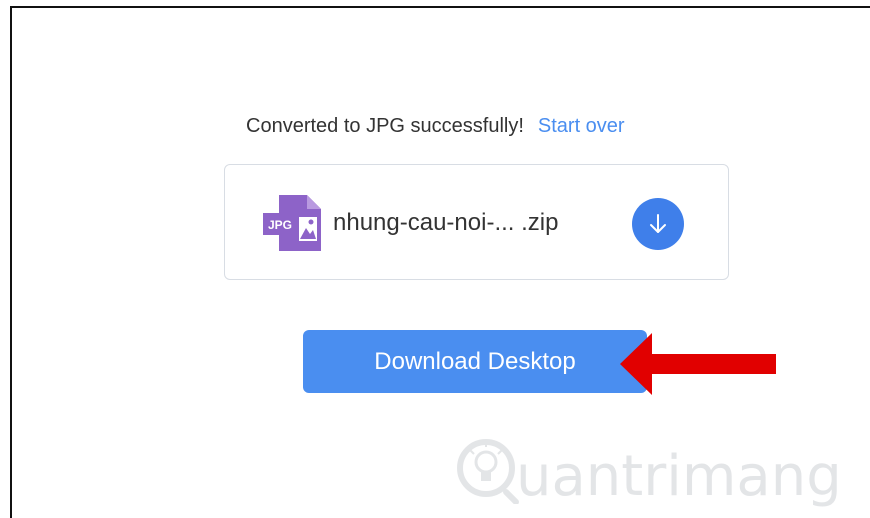 Image resolution: width=870 pixels, height=518 pixels. Describe the element at coordinates (679, 476) in the screenshot. I see `watermark-text: uantrimang` at that location.